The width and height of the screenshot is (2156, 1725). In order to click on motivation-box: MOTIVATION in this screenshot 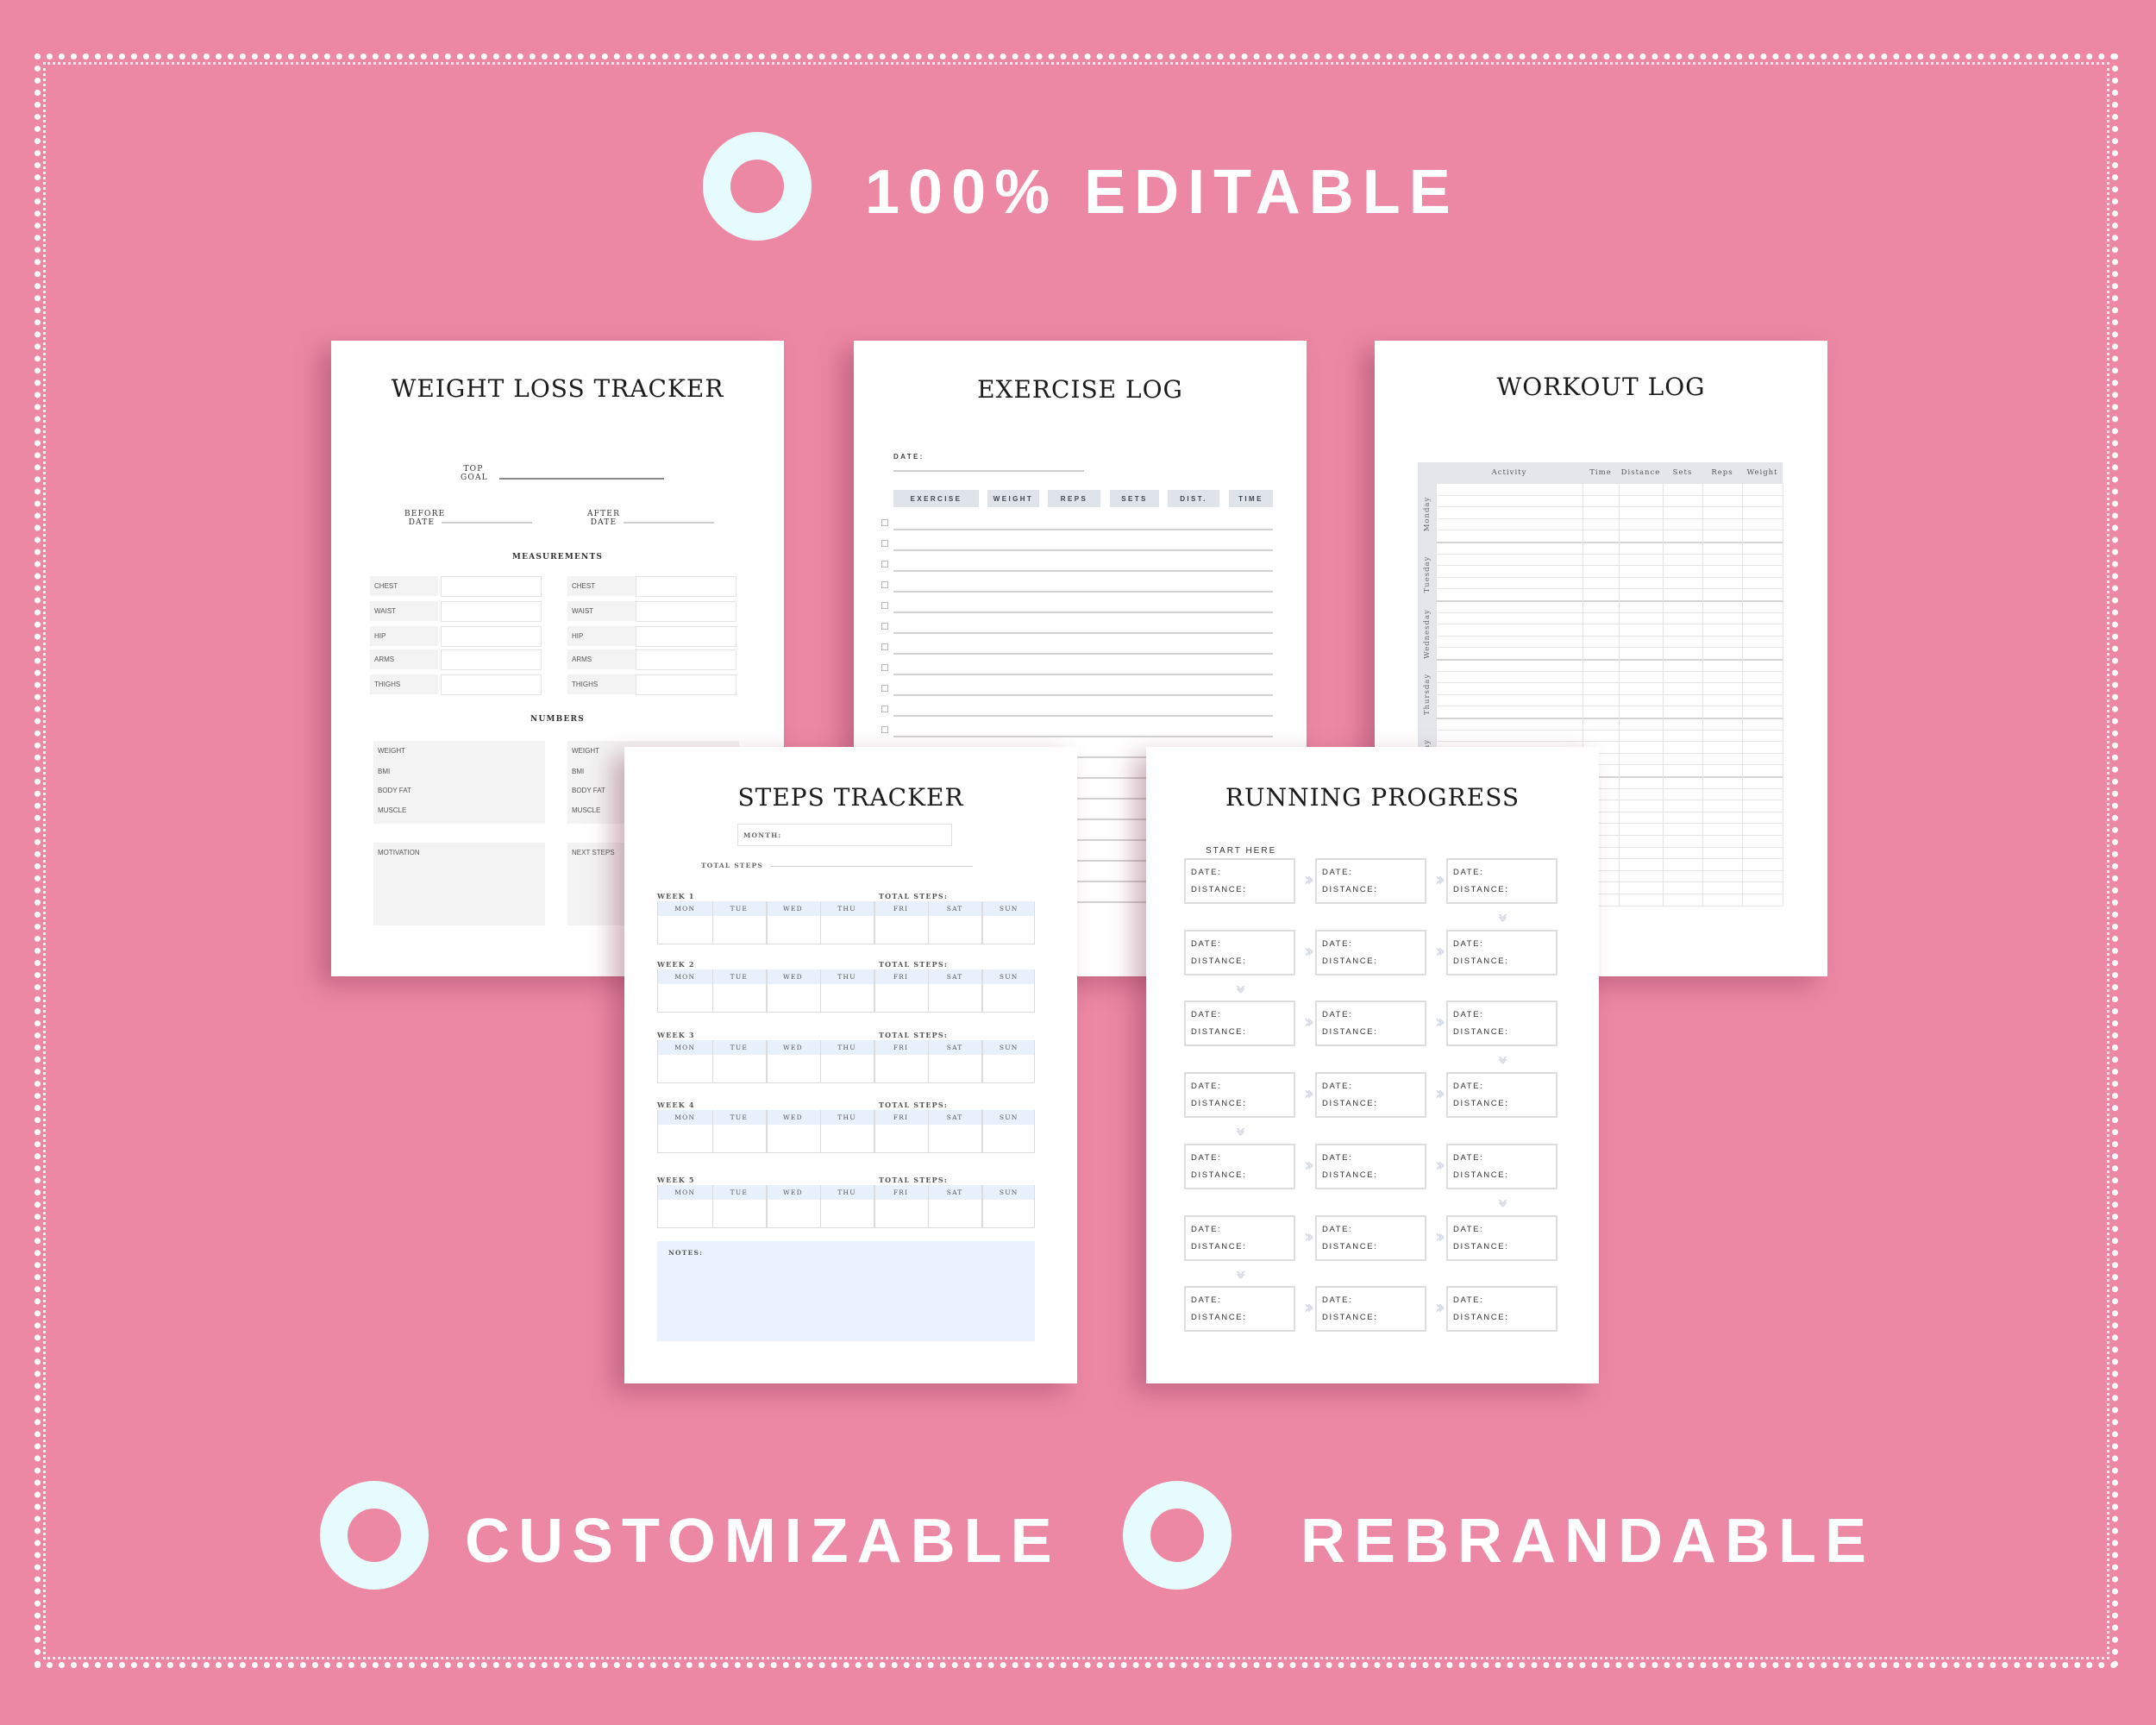, I will do `click(459, 884)`.